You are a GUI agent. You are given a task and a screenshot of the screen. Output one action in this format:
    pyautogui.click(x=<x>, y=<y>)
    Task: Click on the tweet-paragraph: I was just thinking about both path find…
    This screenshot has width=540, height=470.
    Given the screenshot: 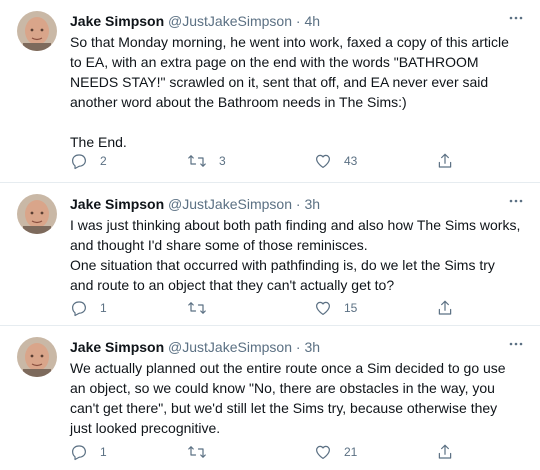 What is the action you would take?
    pyautogui.click(x=295, y=235)
    